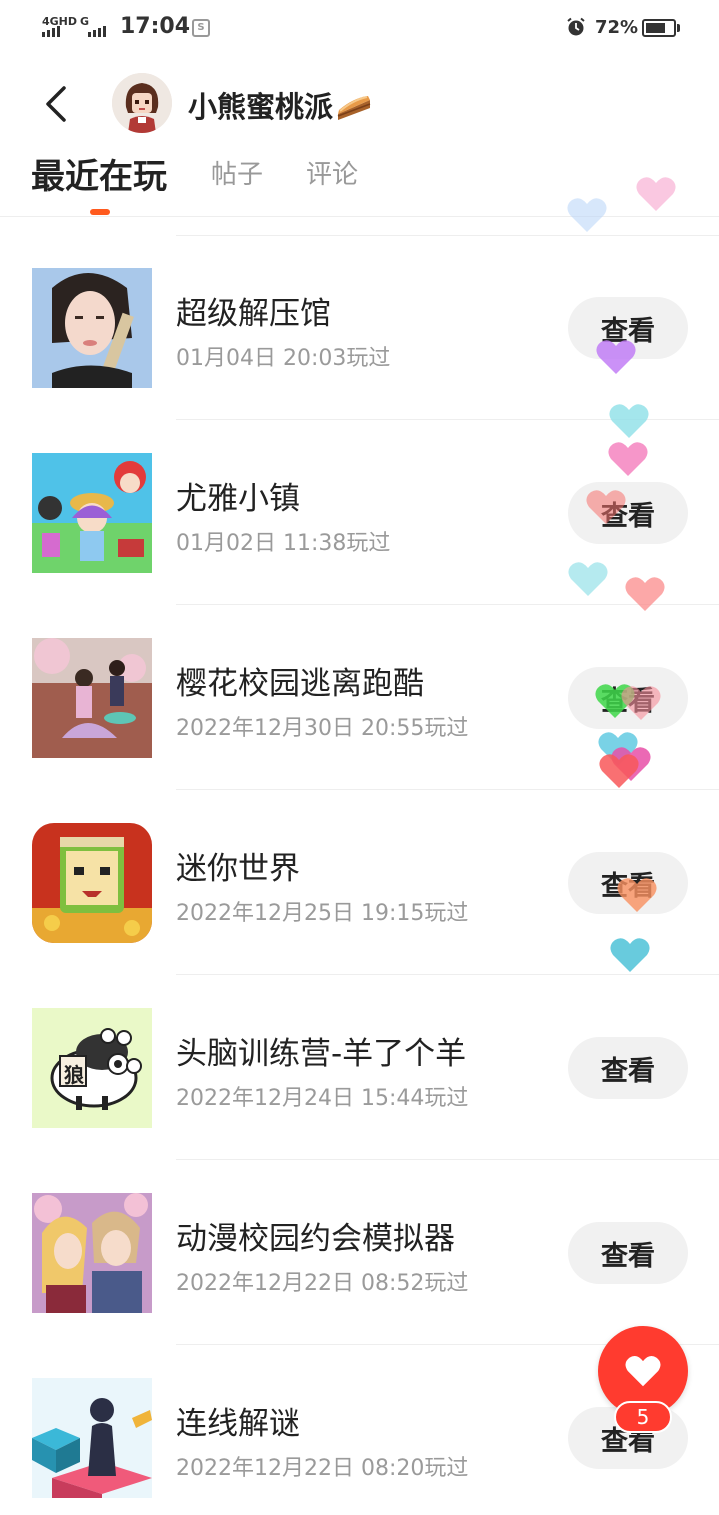  I want to click on list-item: 樱花校园逃离跑酷 2022年12月30日 20:55玩过 查看, so click(359, 697).